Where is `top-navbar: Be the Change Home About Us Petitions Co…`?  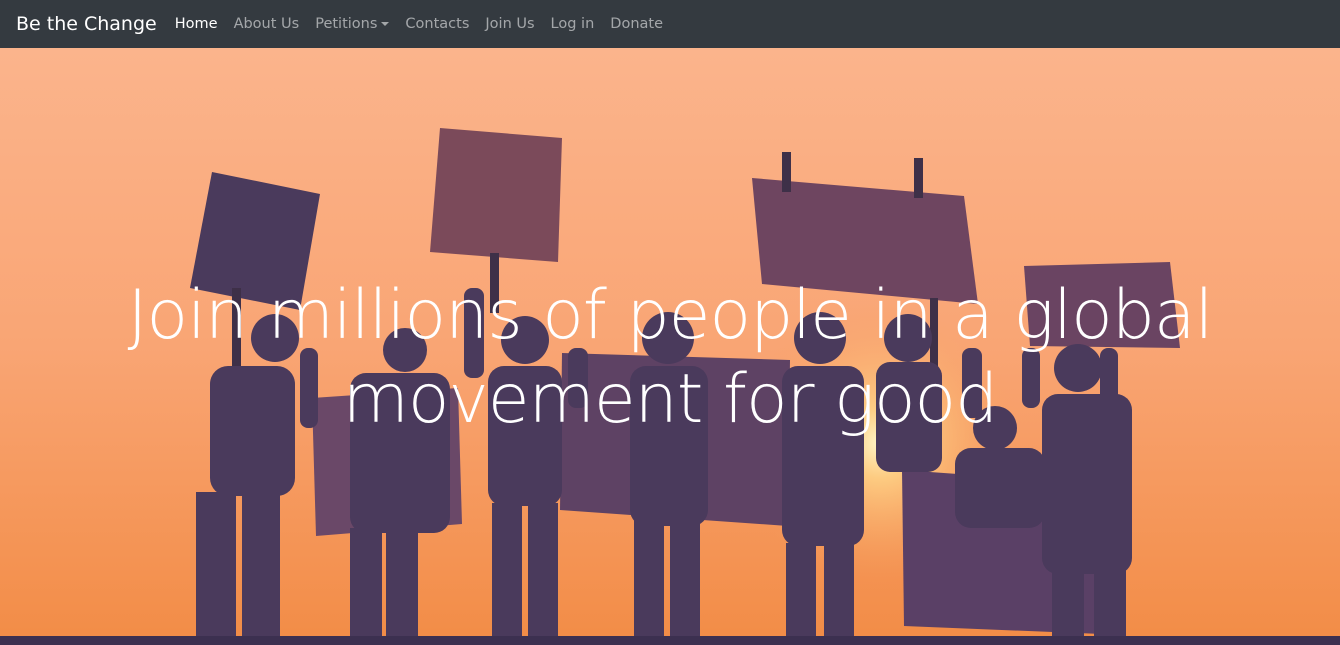
top-navbar: Be the Change Home About Us Petitions Co… is located at coordinates (670, 24).